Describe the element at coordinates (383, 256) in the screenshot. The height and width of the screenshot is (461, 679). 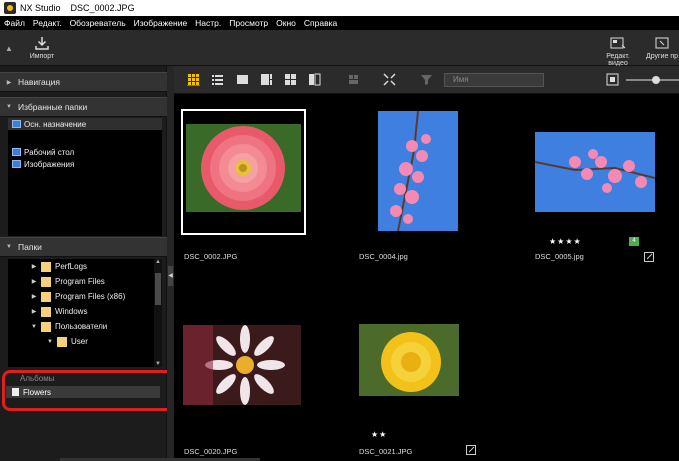
I see `thumbnail-filename: DSC_0004.jpg` at that location.